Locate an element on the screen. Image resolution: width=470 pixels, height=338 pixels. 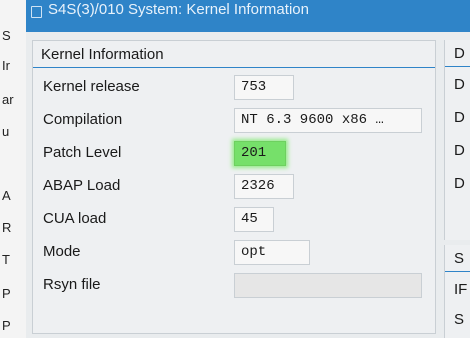
abap-load-row: ABAP Load 2326 is located at coordinates (235, 186).